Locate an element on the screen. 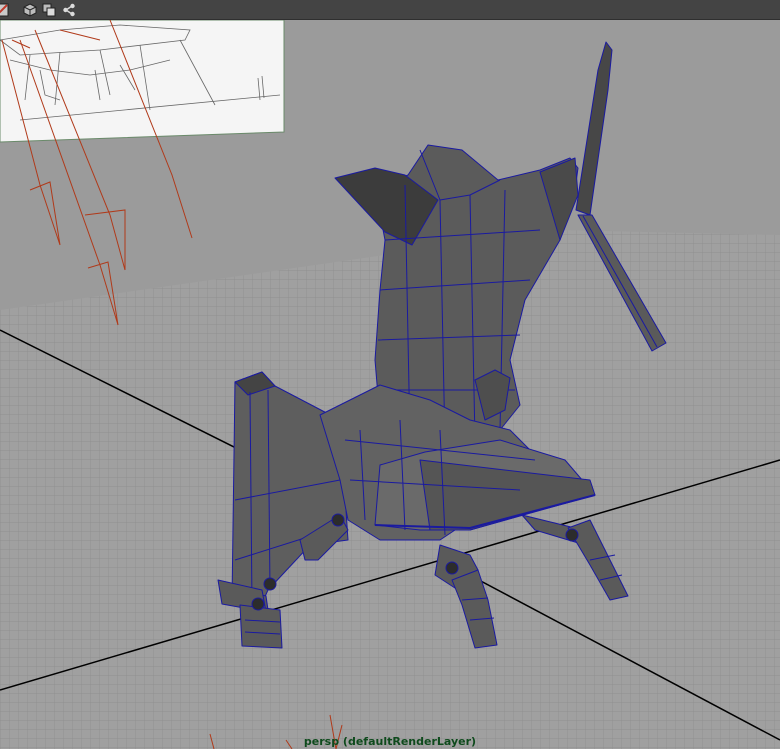 The width and height of the screenshot is (780, 749). cube-icon is located at coordinates (30, 10).